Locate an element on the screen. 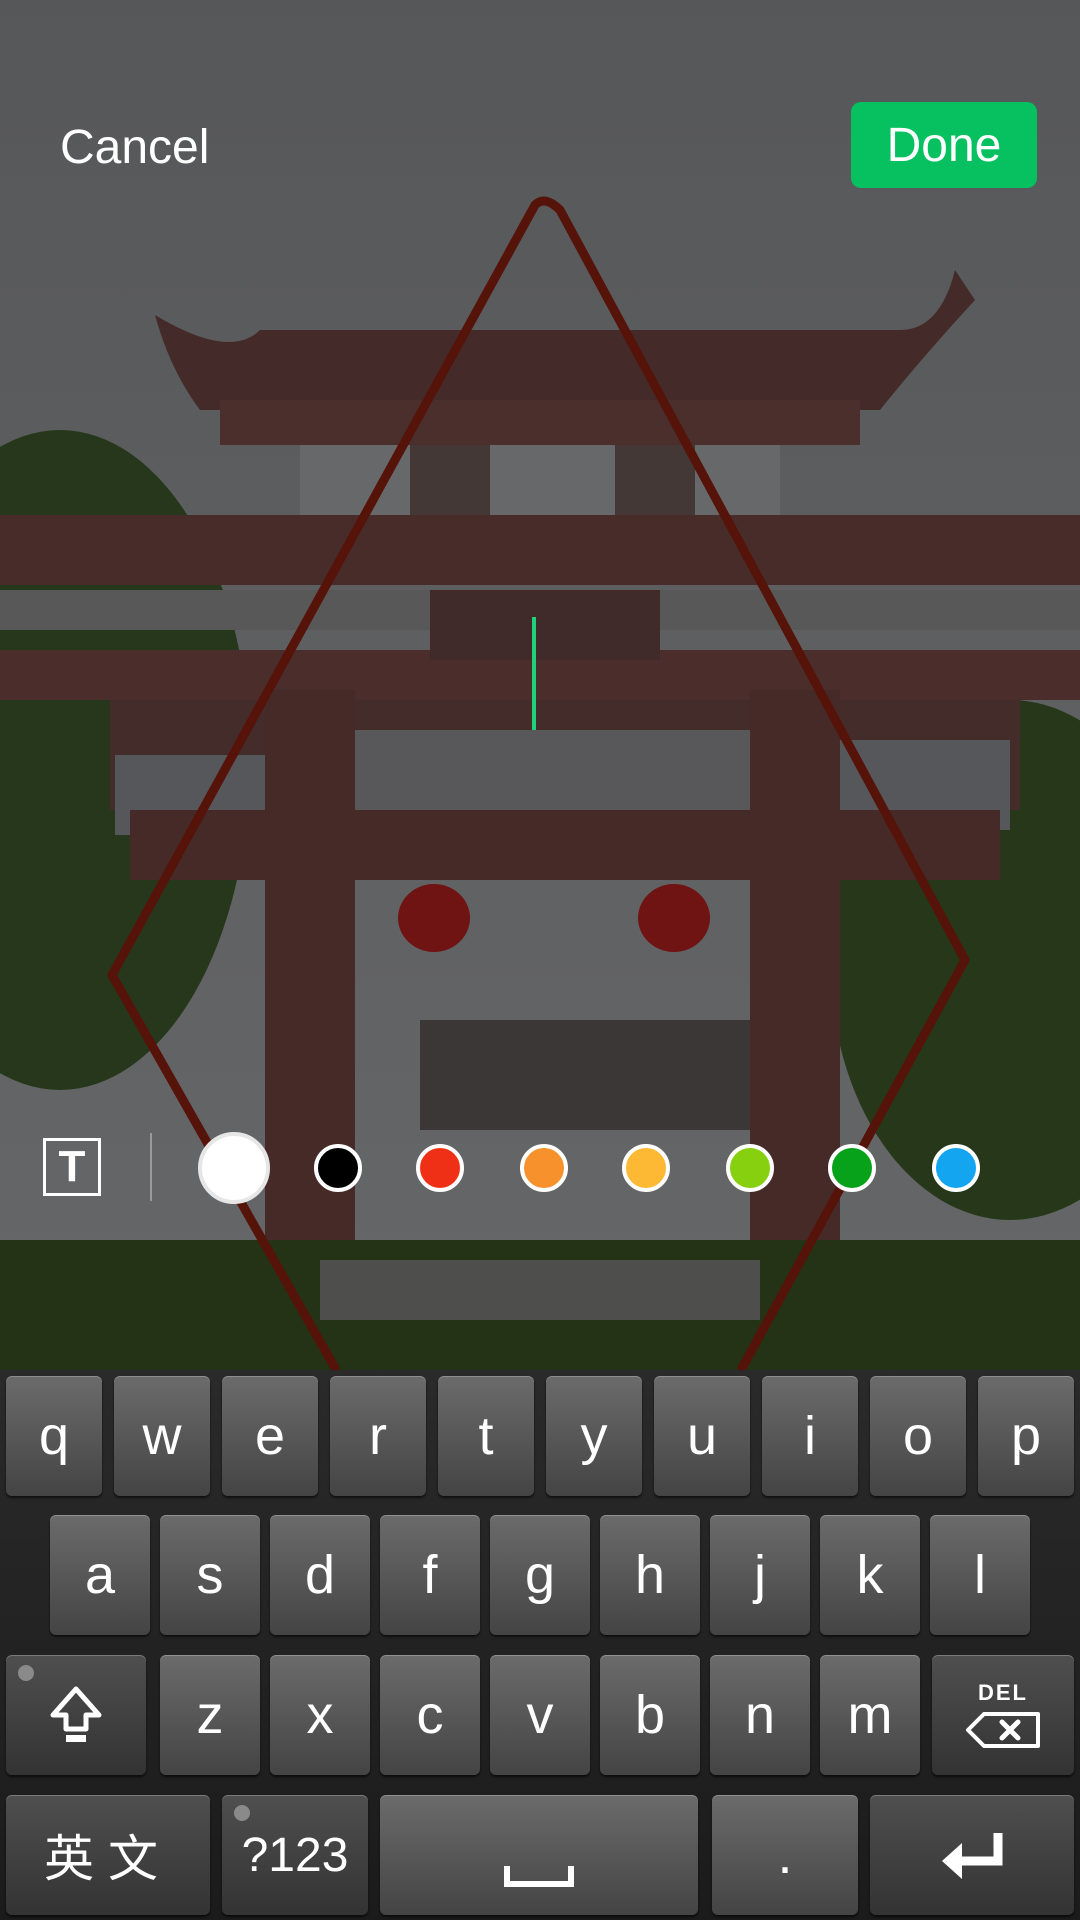  delete-key: DEL is located at coordinates (1003, 1715).